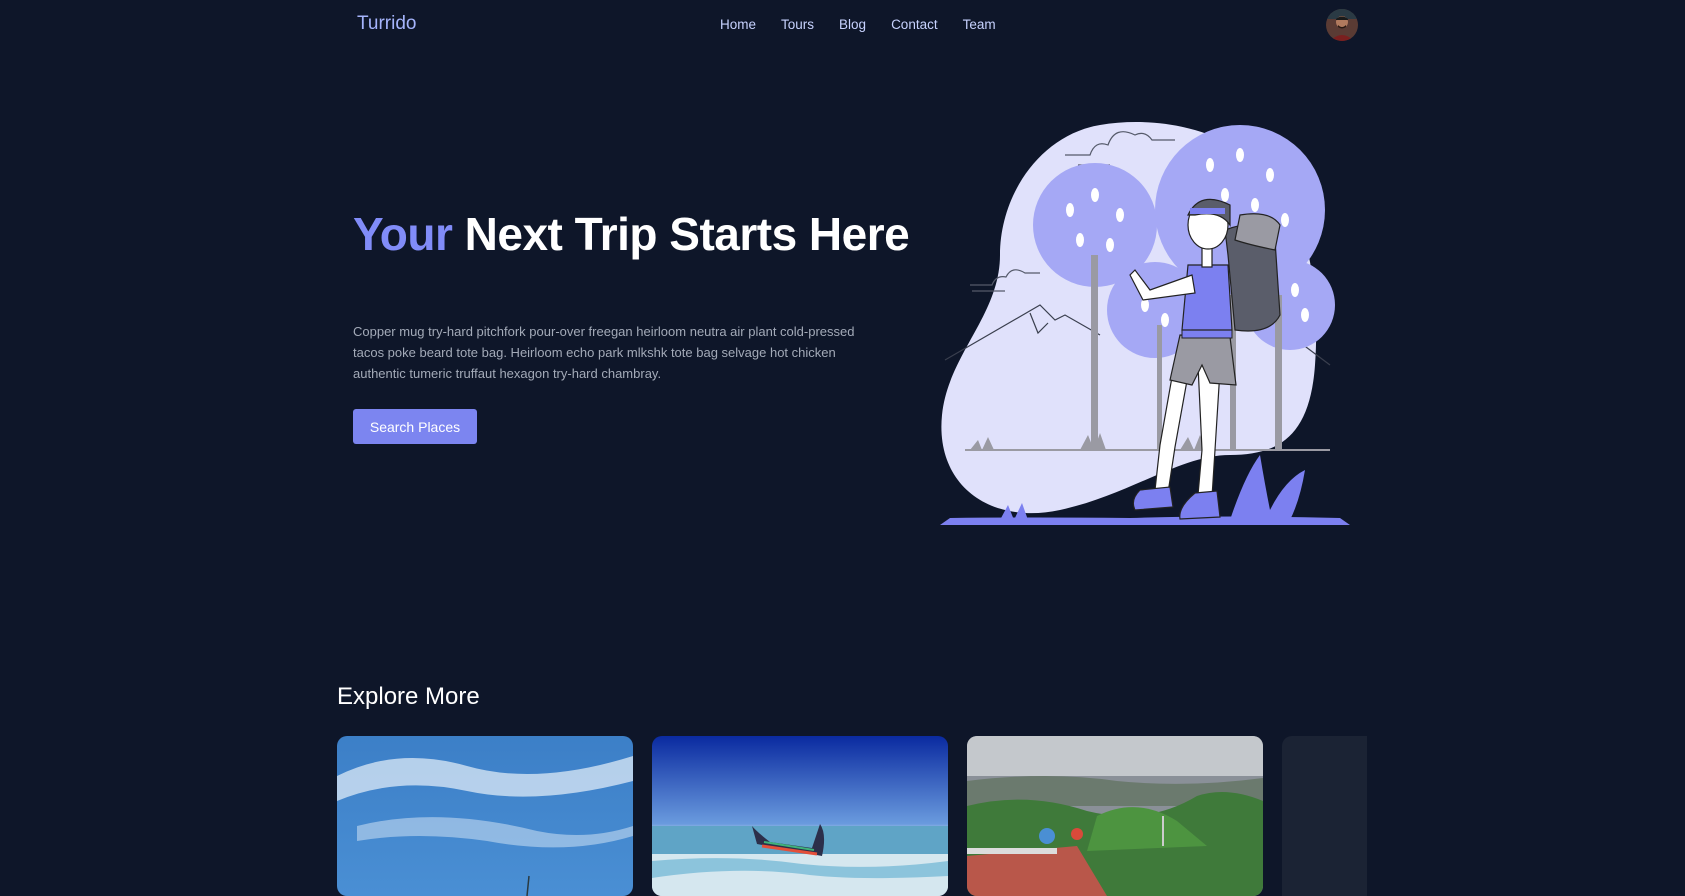 This screenshot has width=1685, height=896. What do you see at coordinates (386, 24) in the screenshot?
I see `brand-logo: Turrido` at bounding box center [386, 24].